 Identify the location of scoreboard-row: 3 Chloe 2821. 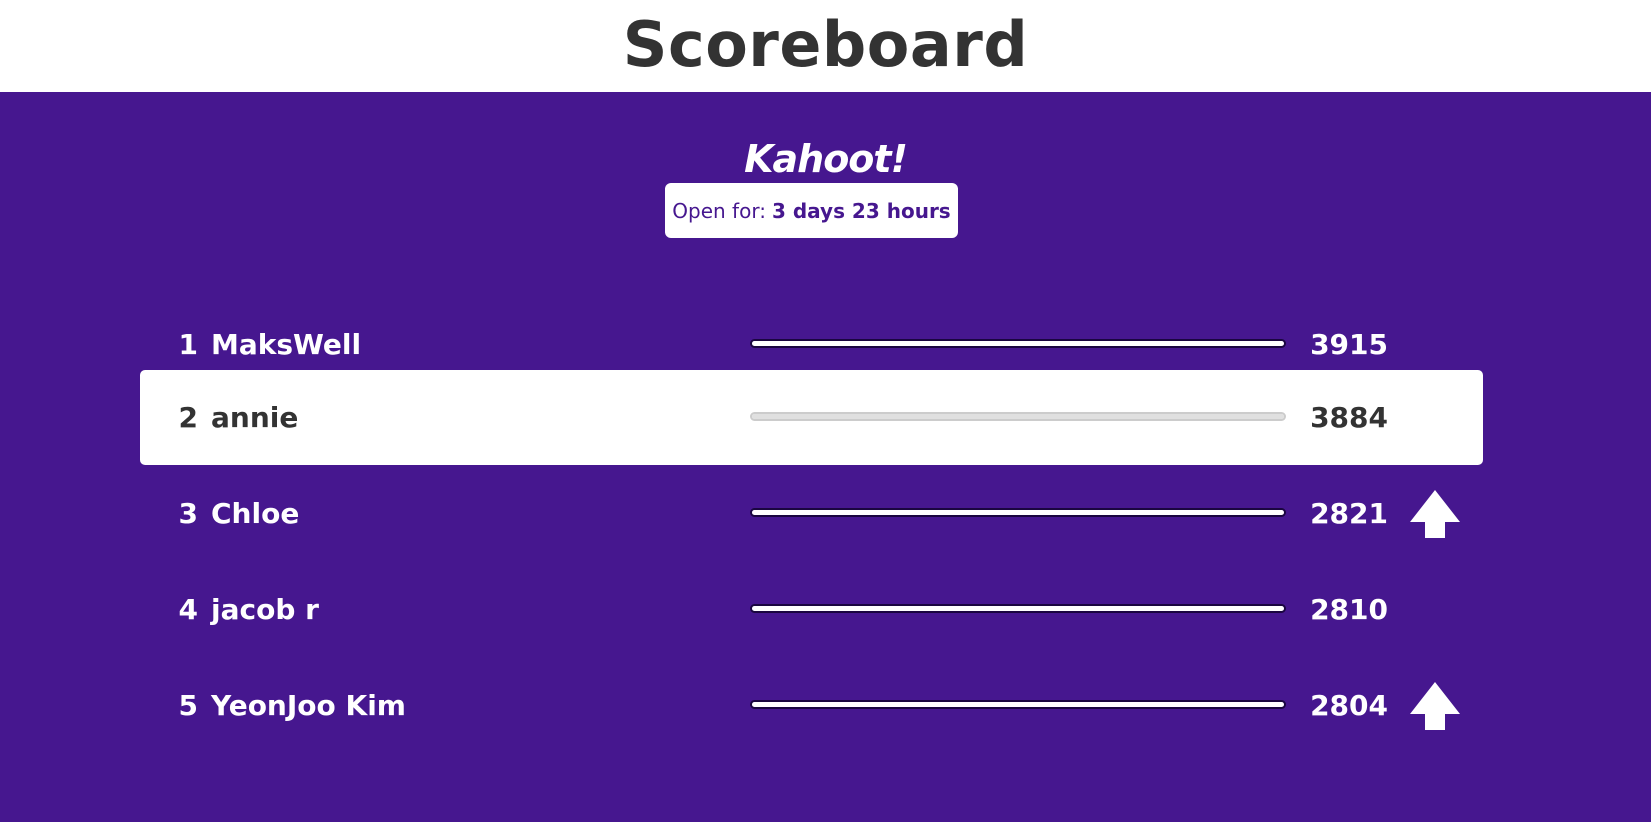
(811, 513).